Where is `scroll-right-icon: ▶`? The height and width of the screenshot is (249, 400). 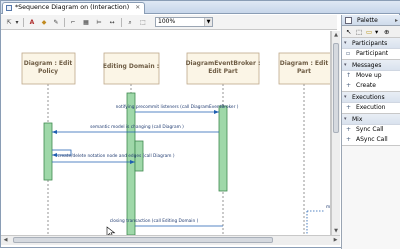 scroll-right-icon: ▶ is located at coordinates (335, 240).